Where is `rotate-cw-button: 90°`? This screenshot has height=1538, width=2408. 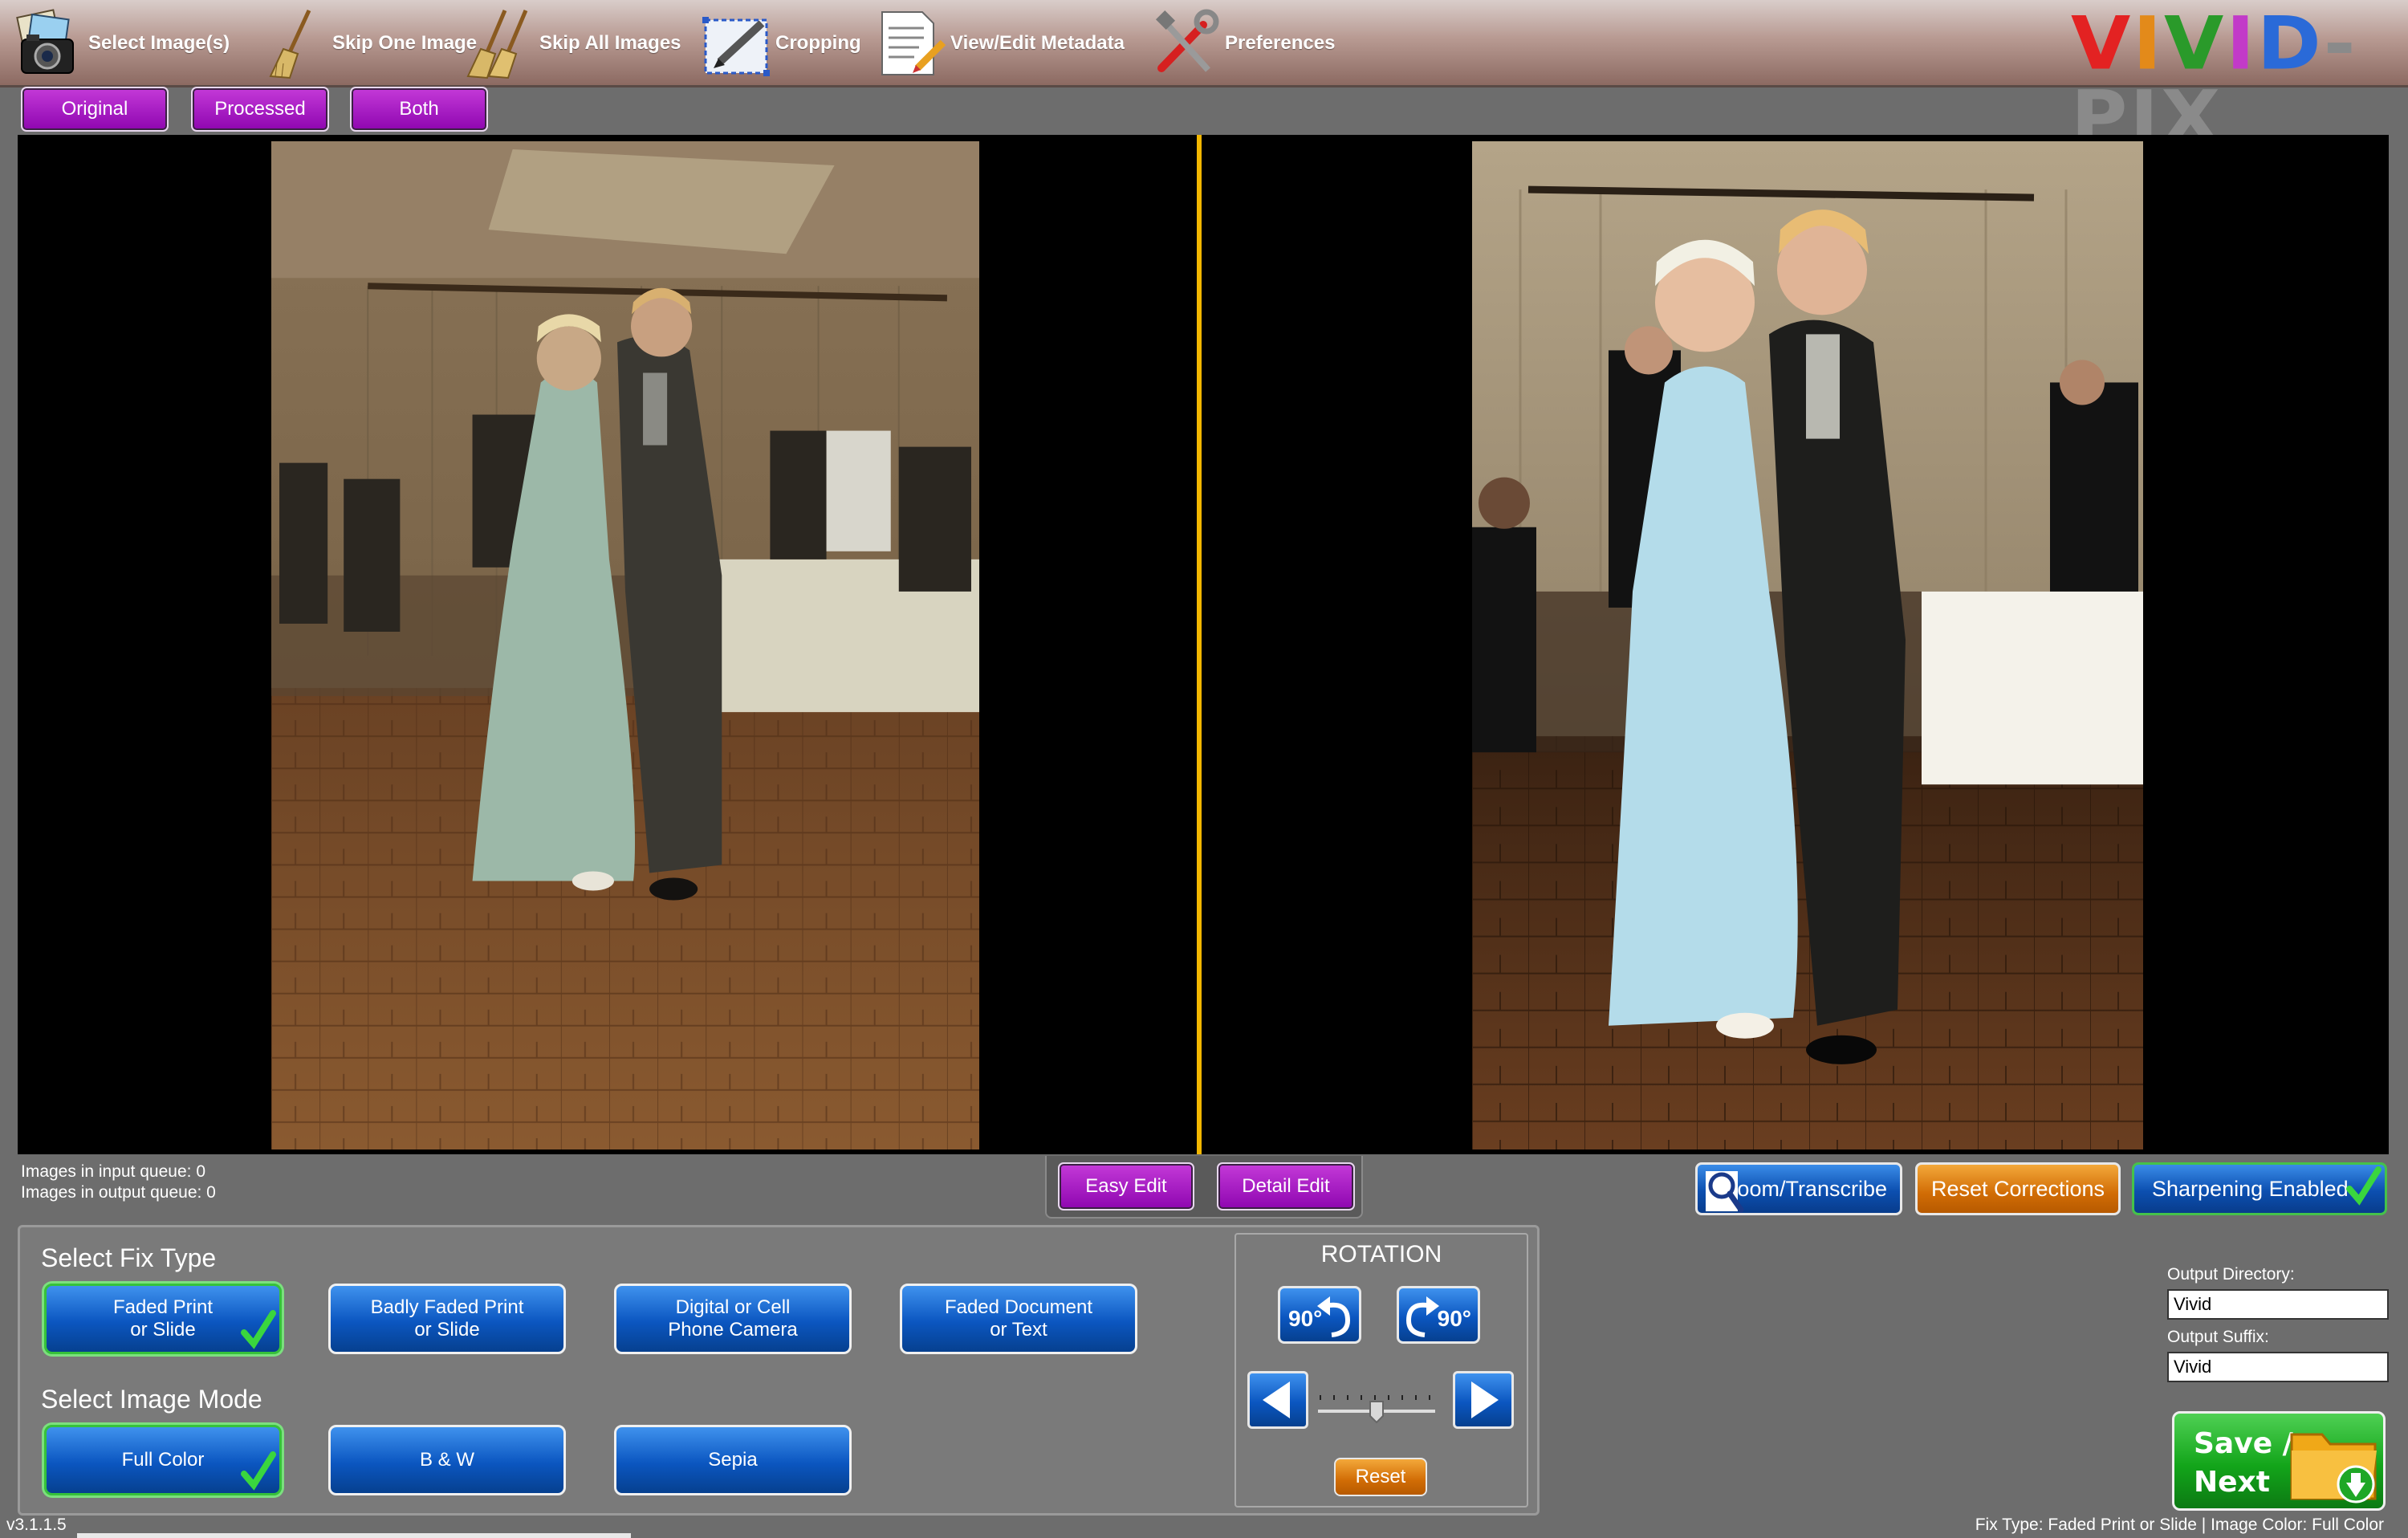
rotate-cw-button: 90° is located at coordinates (1438, 1315).